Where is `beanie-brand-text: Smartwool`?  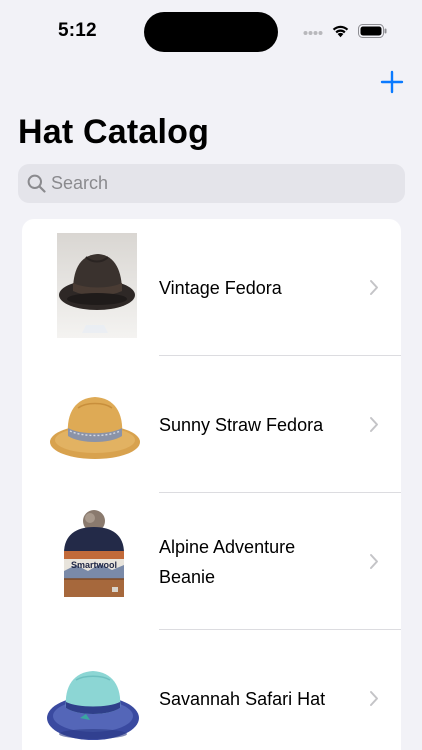
beanie-brand-text: Smartwool is located at coordinates (94, 565).